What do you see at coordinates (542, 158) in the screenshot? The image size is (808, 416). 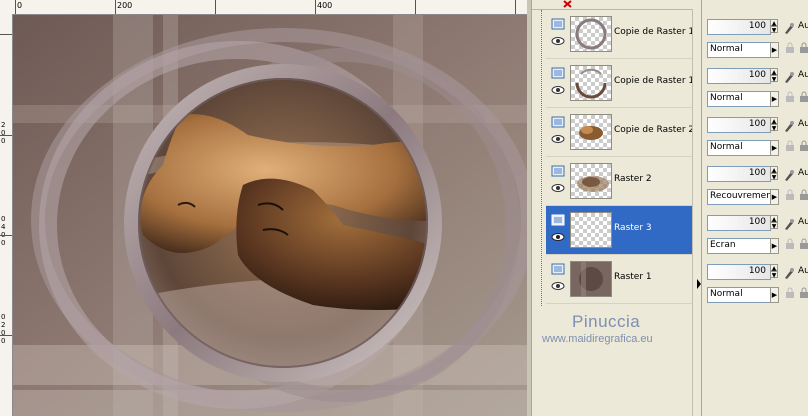 I see `layer-tree-line` at bounding box center [542, 158].